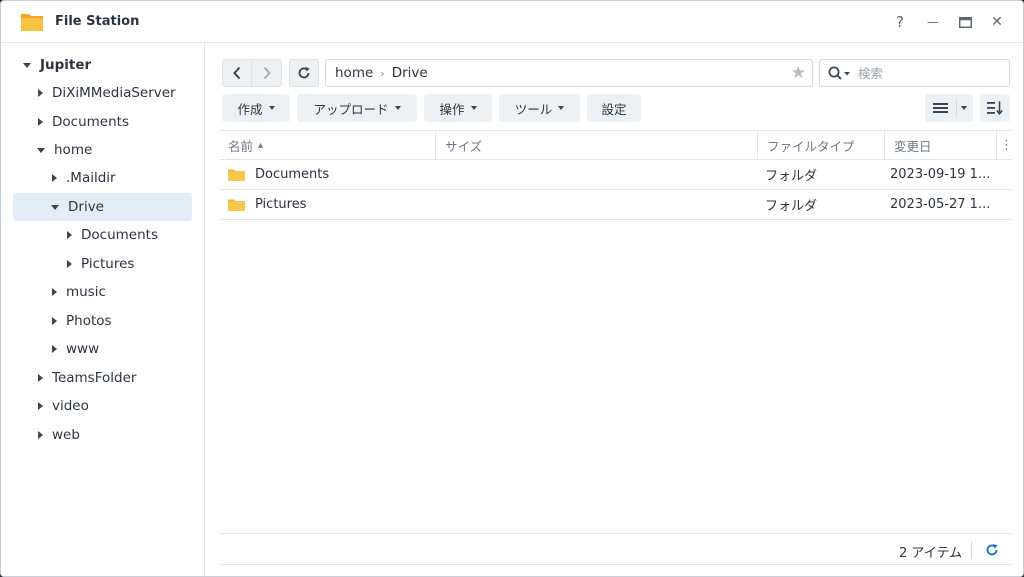 The width and height of the screenshot is (1024, 577). I want to click on maximize-icon, so click(965, 22).